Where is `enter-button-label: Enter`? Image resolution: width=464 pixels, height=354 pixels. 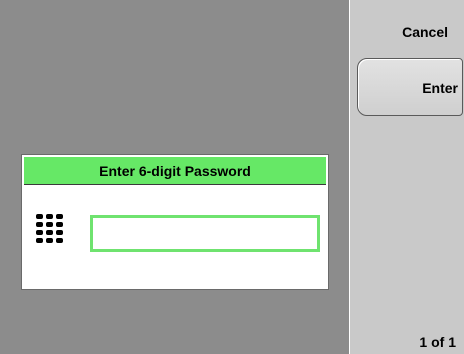 enter-button-label: Enter is located at coordinates (440, 88).